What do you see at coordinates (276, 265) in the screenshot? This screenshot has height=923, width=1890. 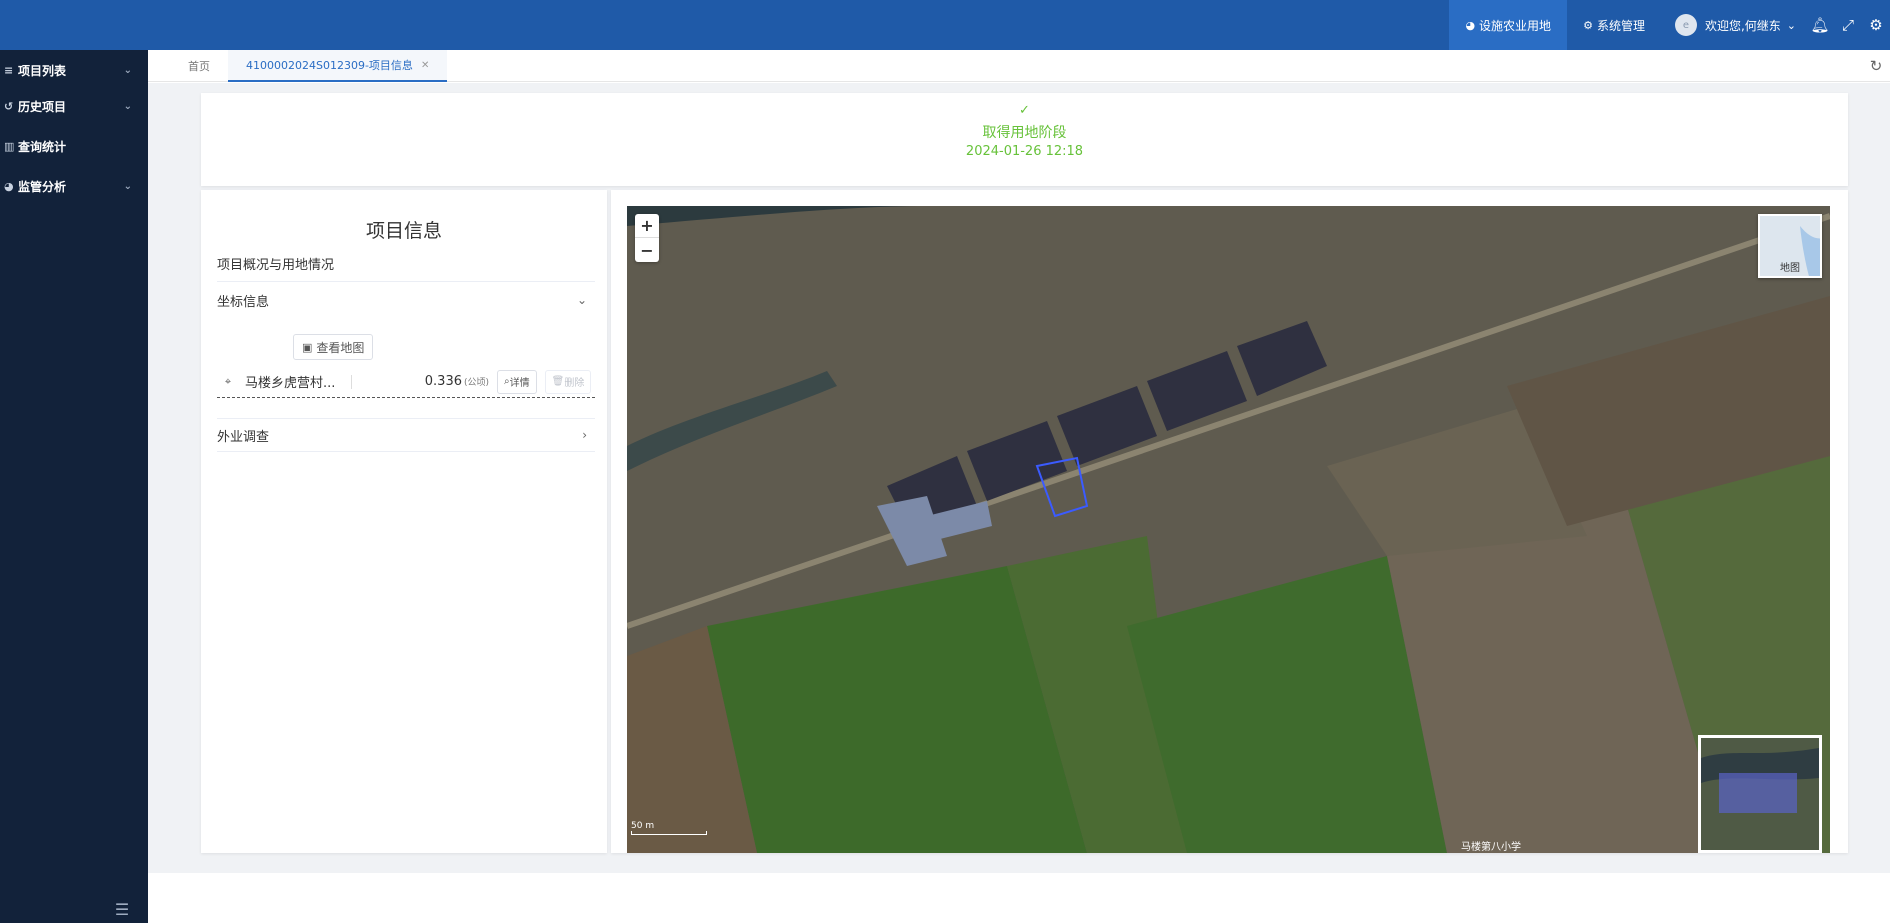 I see `section-label: 项目概况与用地情况` at bounding box center [276, 265].